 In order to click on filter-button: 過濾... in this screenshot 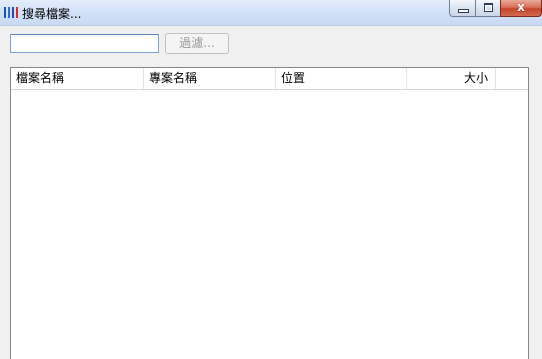, I will do `click(197, 43)`.